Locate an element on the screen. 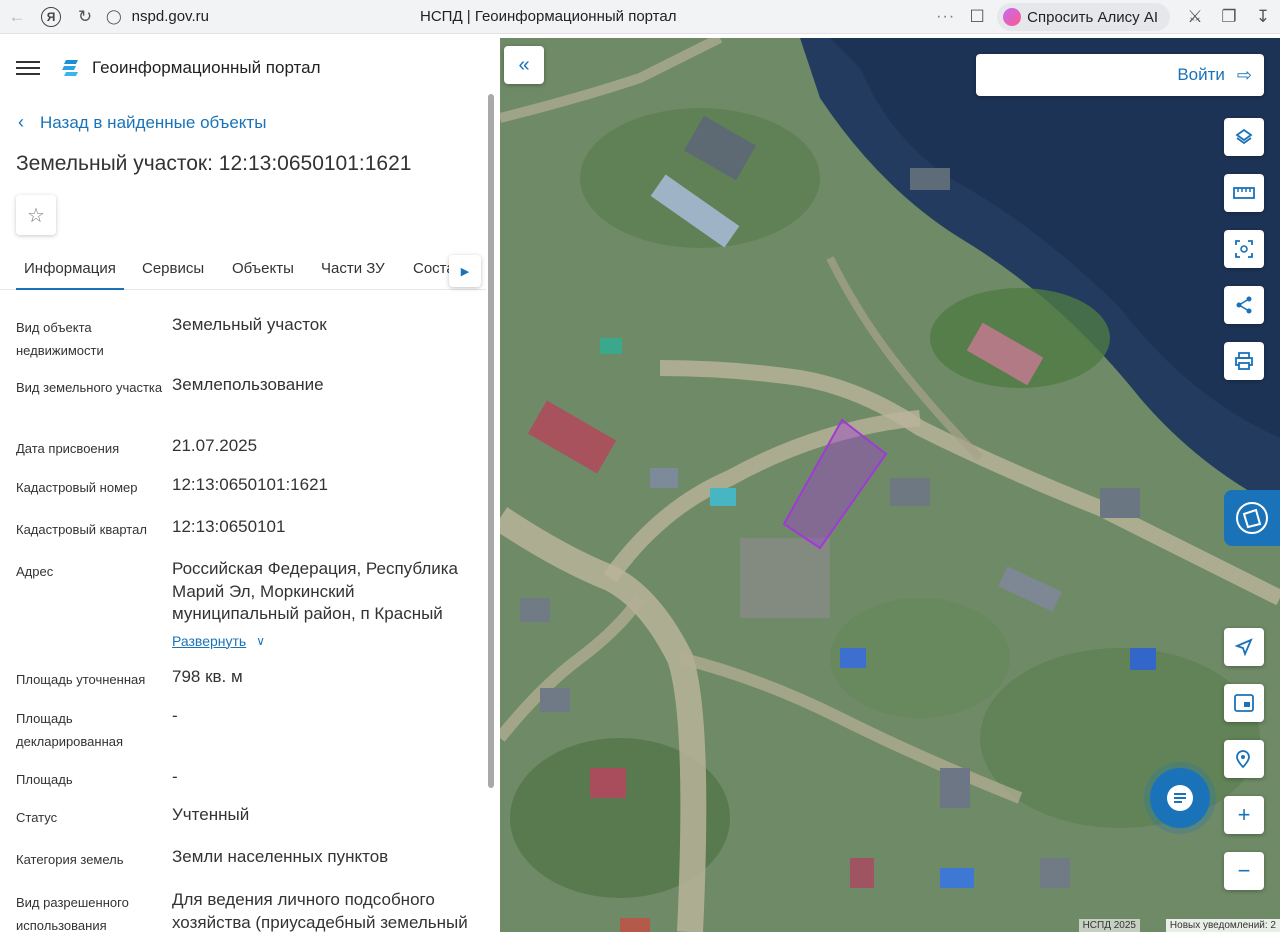  field-value: Землепользование is located at coordinates (248, 384).